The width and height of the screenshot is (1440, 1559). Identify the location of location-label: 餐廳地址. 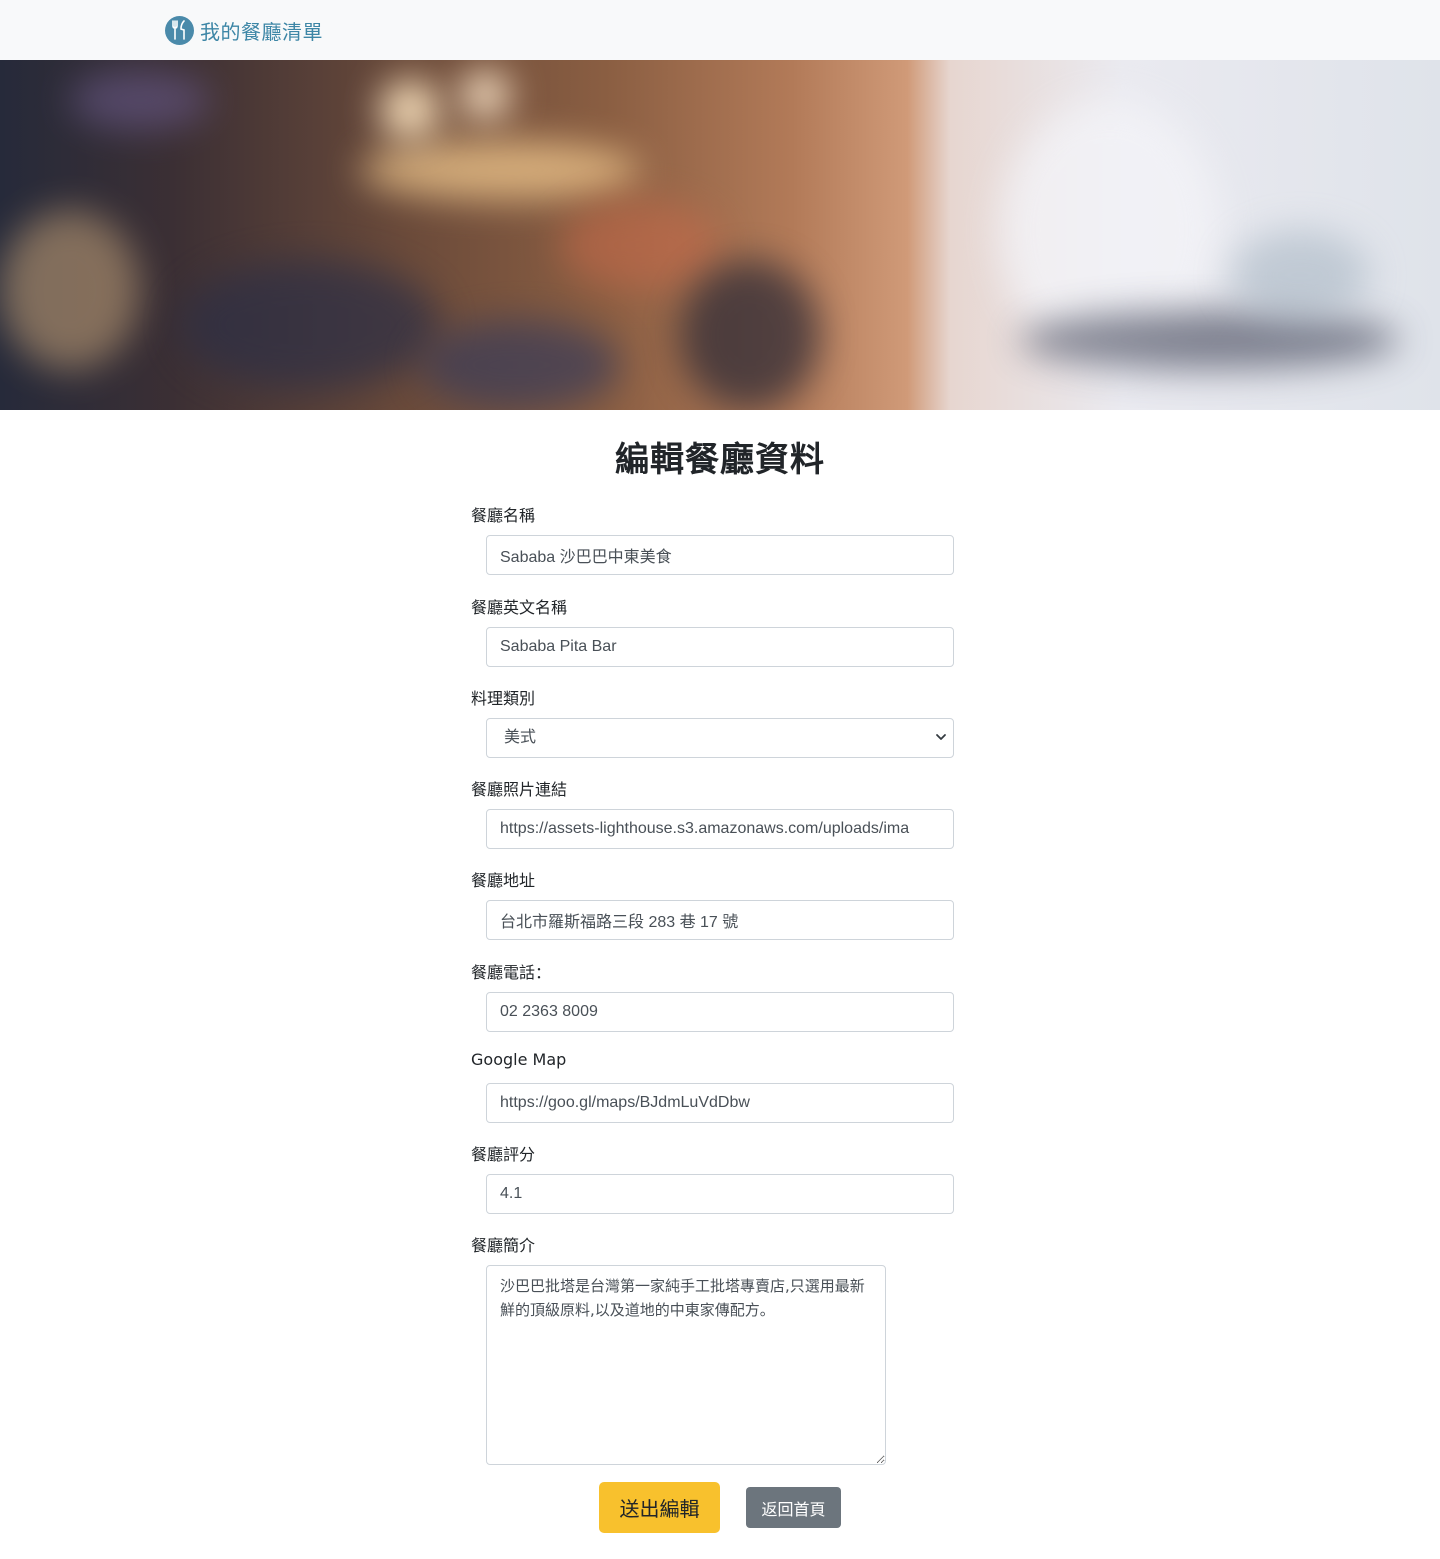
(503, 880).